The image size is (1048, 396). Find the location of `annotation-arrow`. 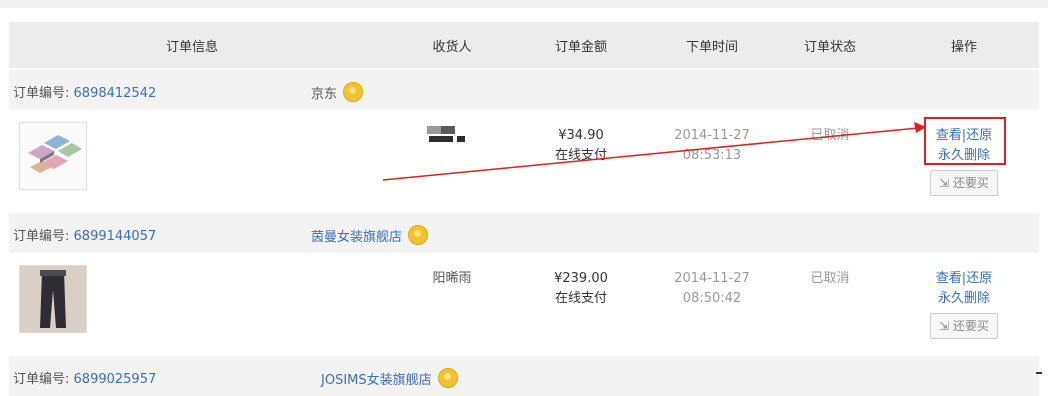

annotation-arrow is located at coordinates (654, 151).